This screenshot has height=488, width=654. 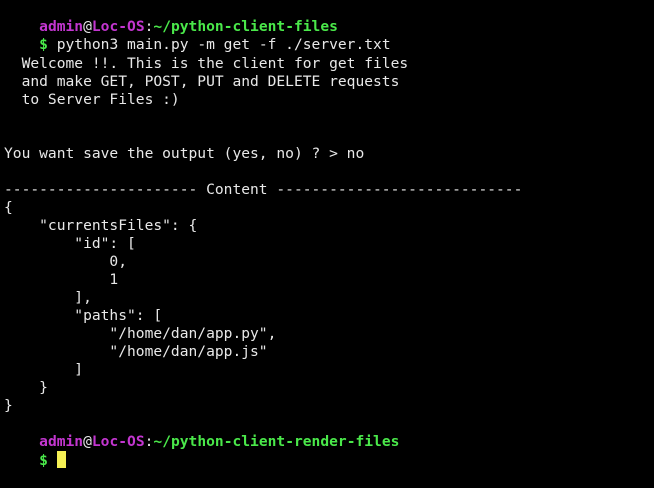 What do you see at coordinates (66, 261) in the screenshot?
I see `json-line: 0,` at bounding box center [66, 261].